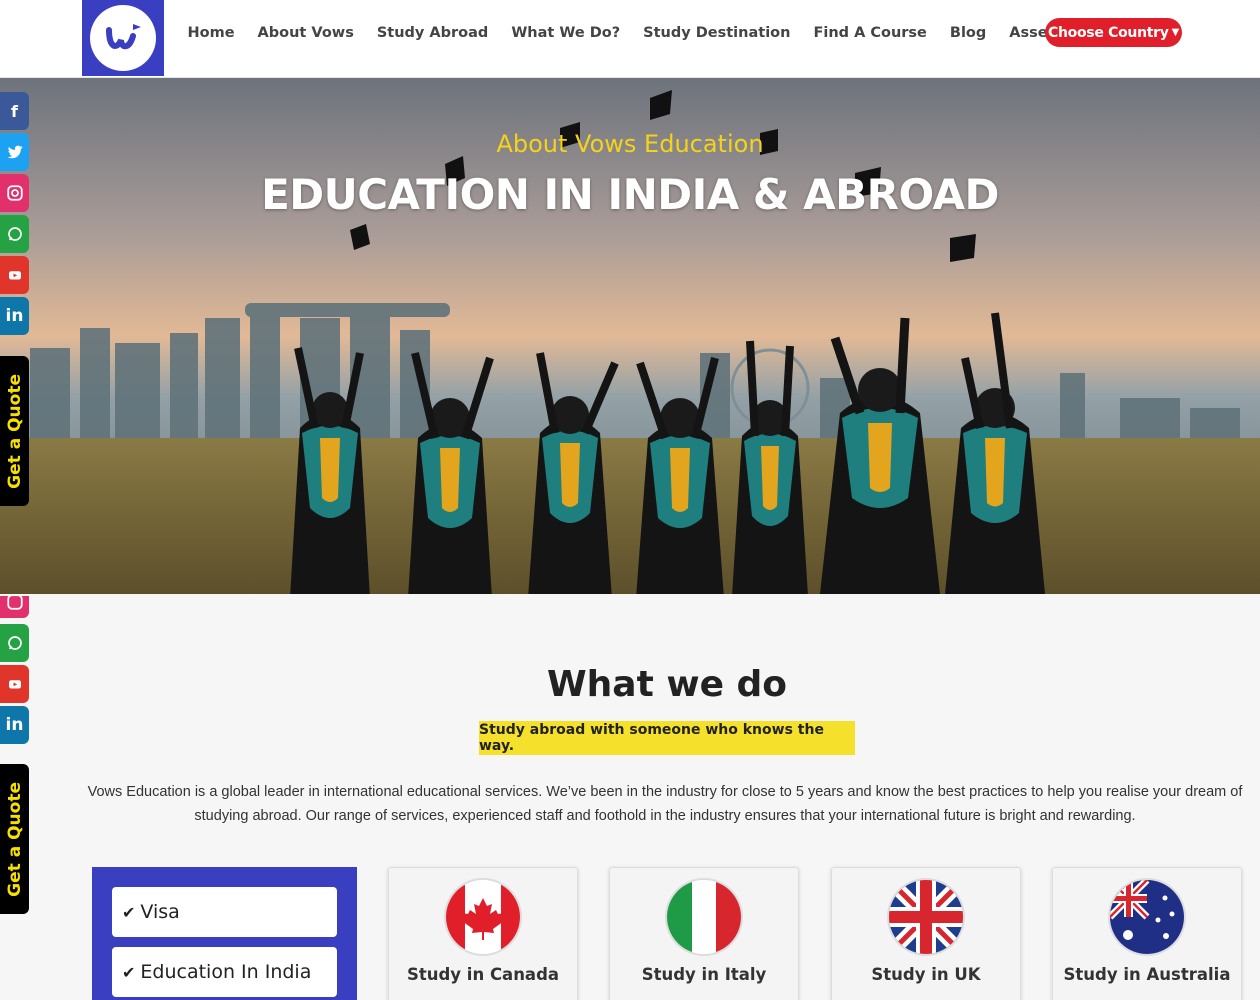 The height and width of the screenshot is (1000, 1260). Describe the element at coordinates (14, 111) in the screenshot. I see `facebook-icon: f` at that location.